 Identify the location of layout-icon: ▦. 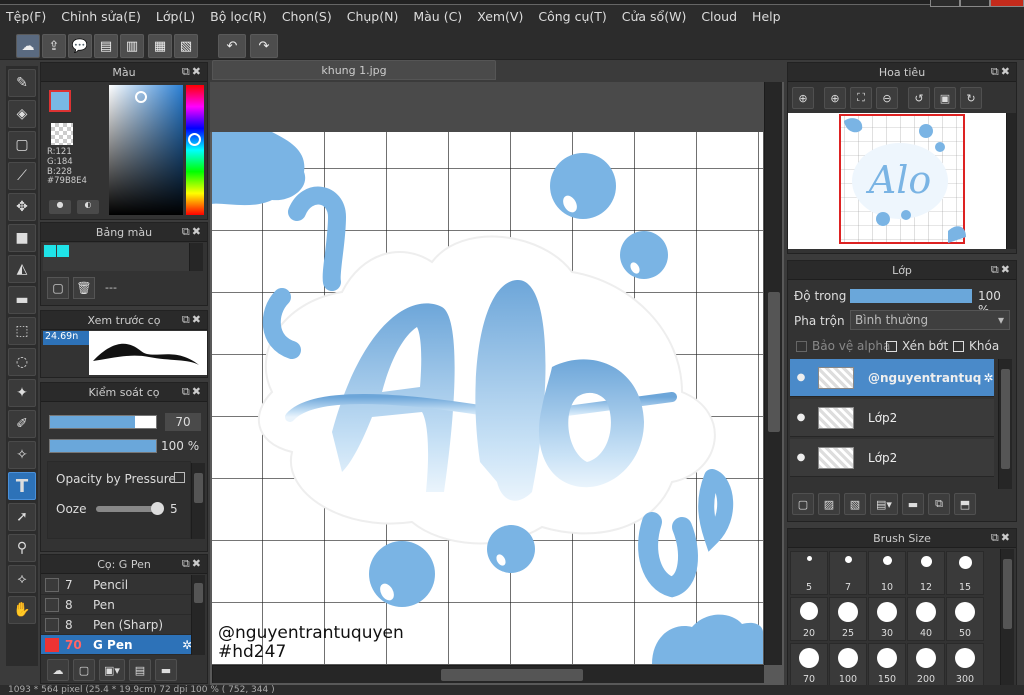
(160, 46).